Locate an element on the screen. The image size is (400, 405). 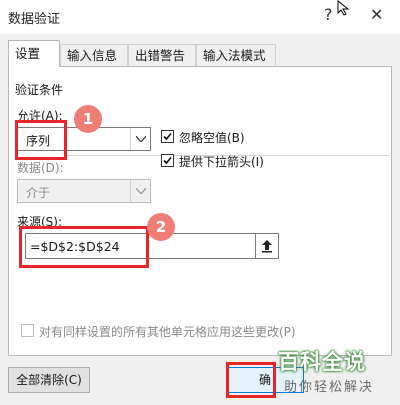
watermark-tagline: 助你轻松解决 is located at coordinates (329, 387).